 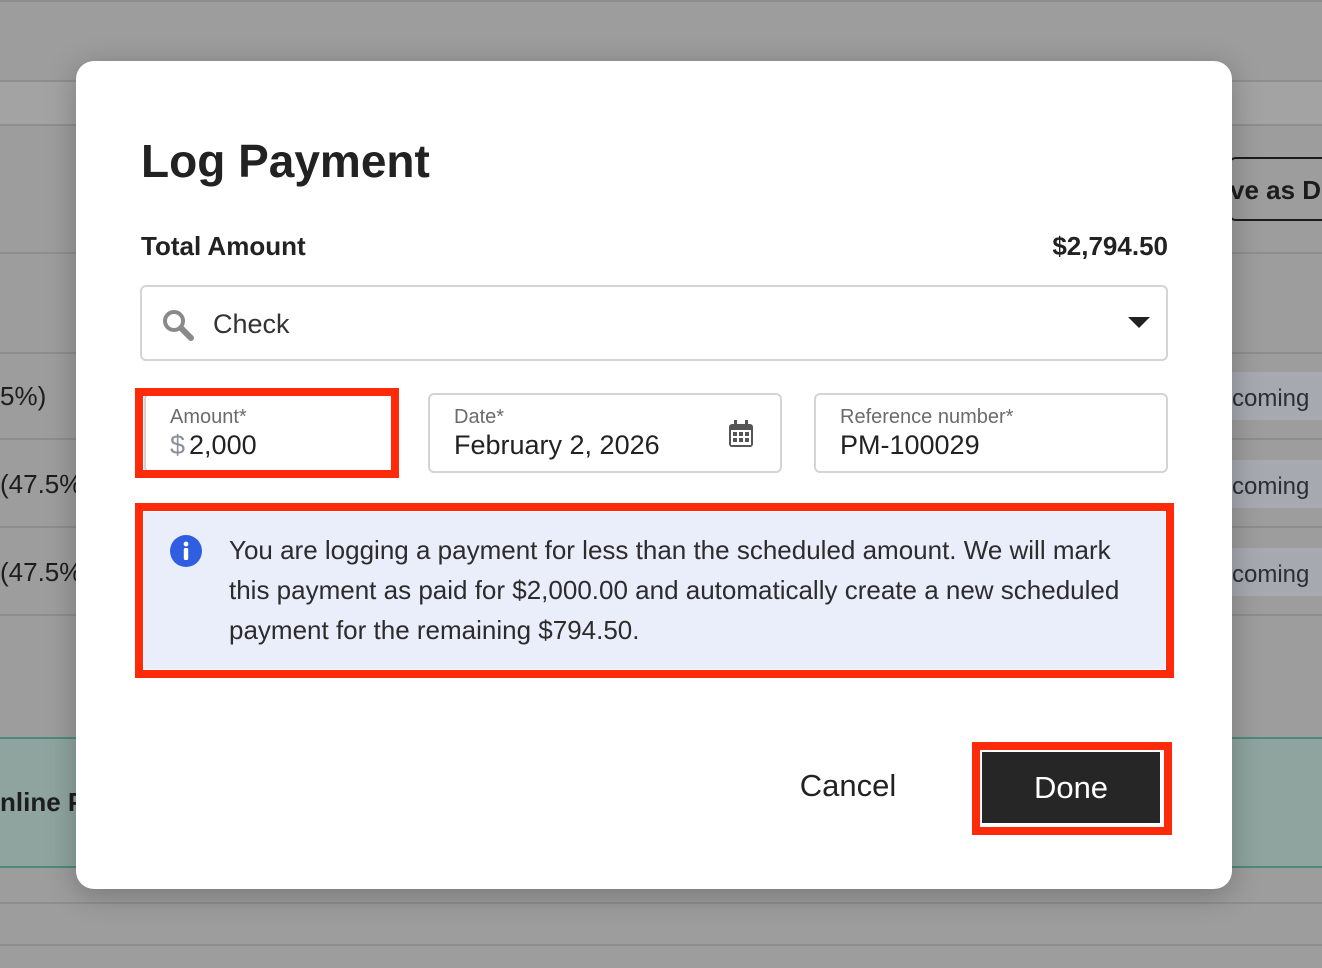 I want to click on payment-method-value: Check, so click(x=251, y=324).